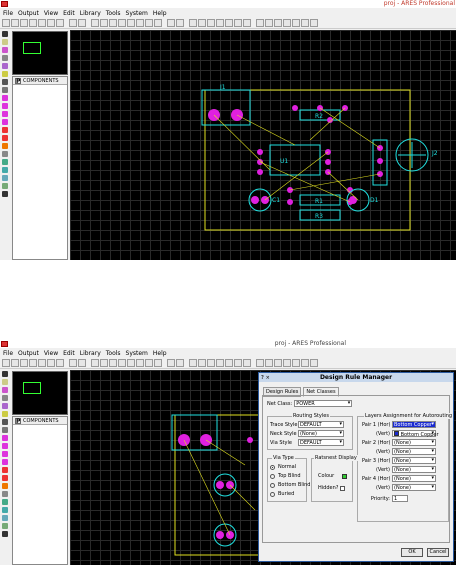 The height and width of the screenshot is (565, 456). What do you see at coordinates (321, 424) in the screenshot?
I see `trace-style-select: DEFAULT` at bounding box center [321, 424].